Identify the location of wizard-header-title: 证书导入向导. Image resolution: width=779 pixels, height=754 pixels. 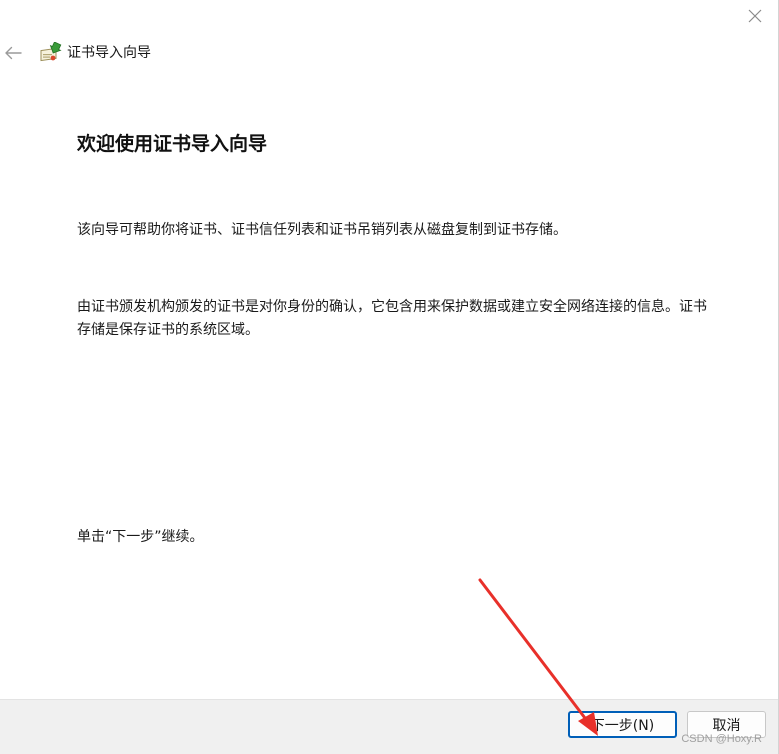
(109, 53).